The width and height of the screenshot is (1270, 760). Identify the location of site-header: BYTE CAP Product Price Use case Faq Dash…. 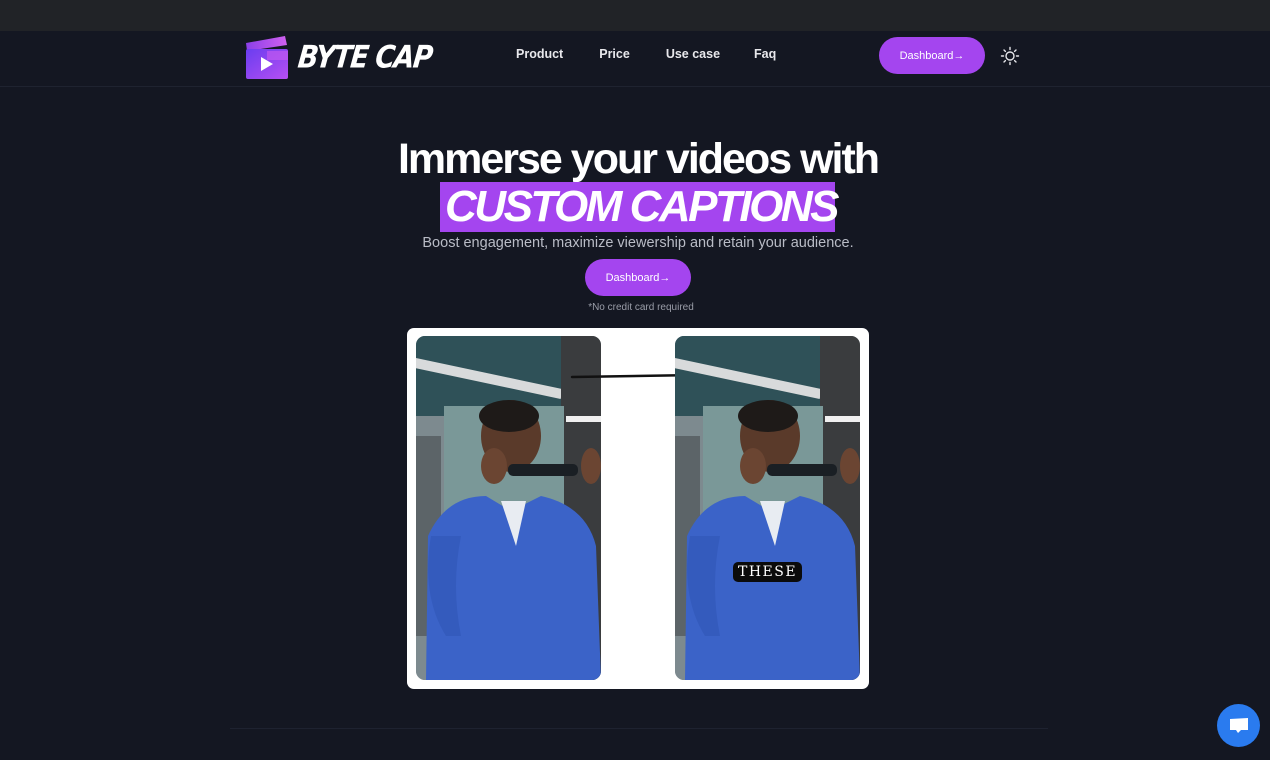
(635, 59).